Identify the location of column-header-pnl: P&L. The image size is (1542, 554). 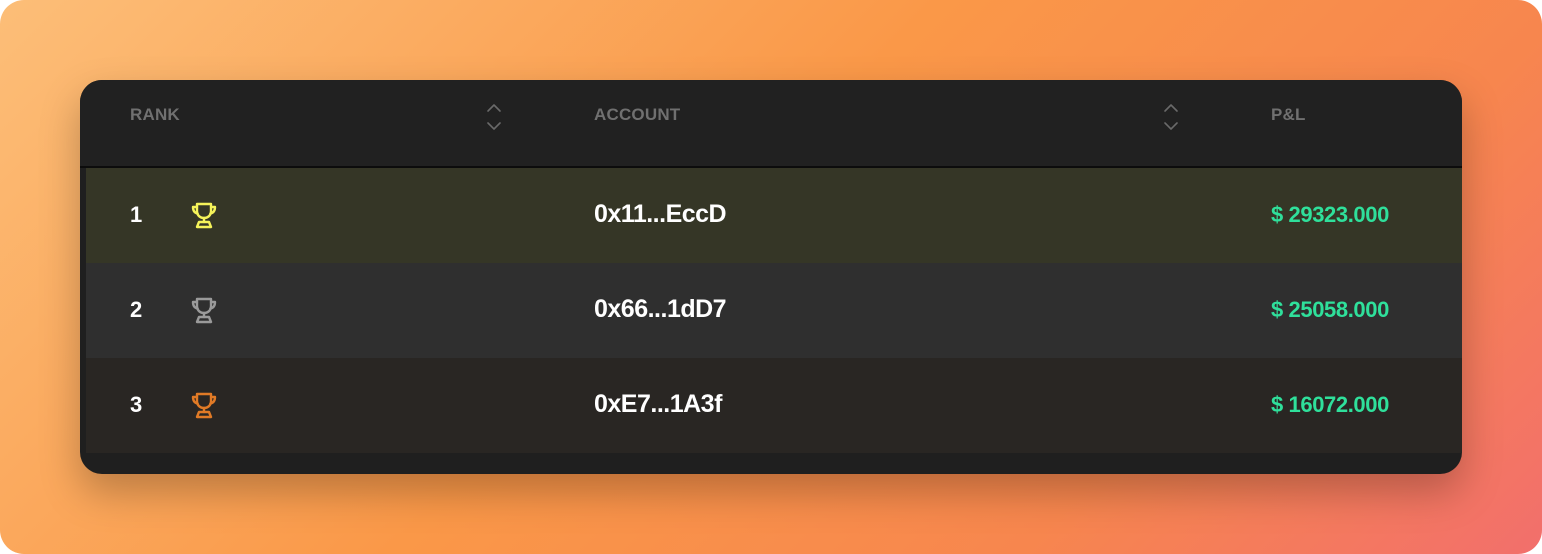
(1288, 114).